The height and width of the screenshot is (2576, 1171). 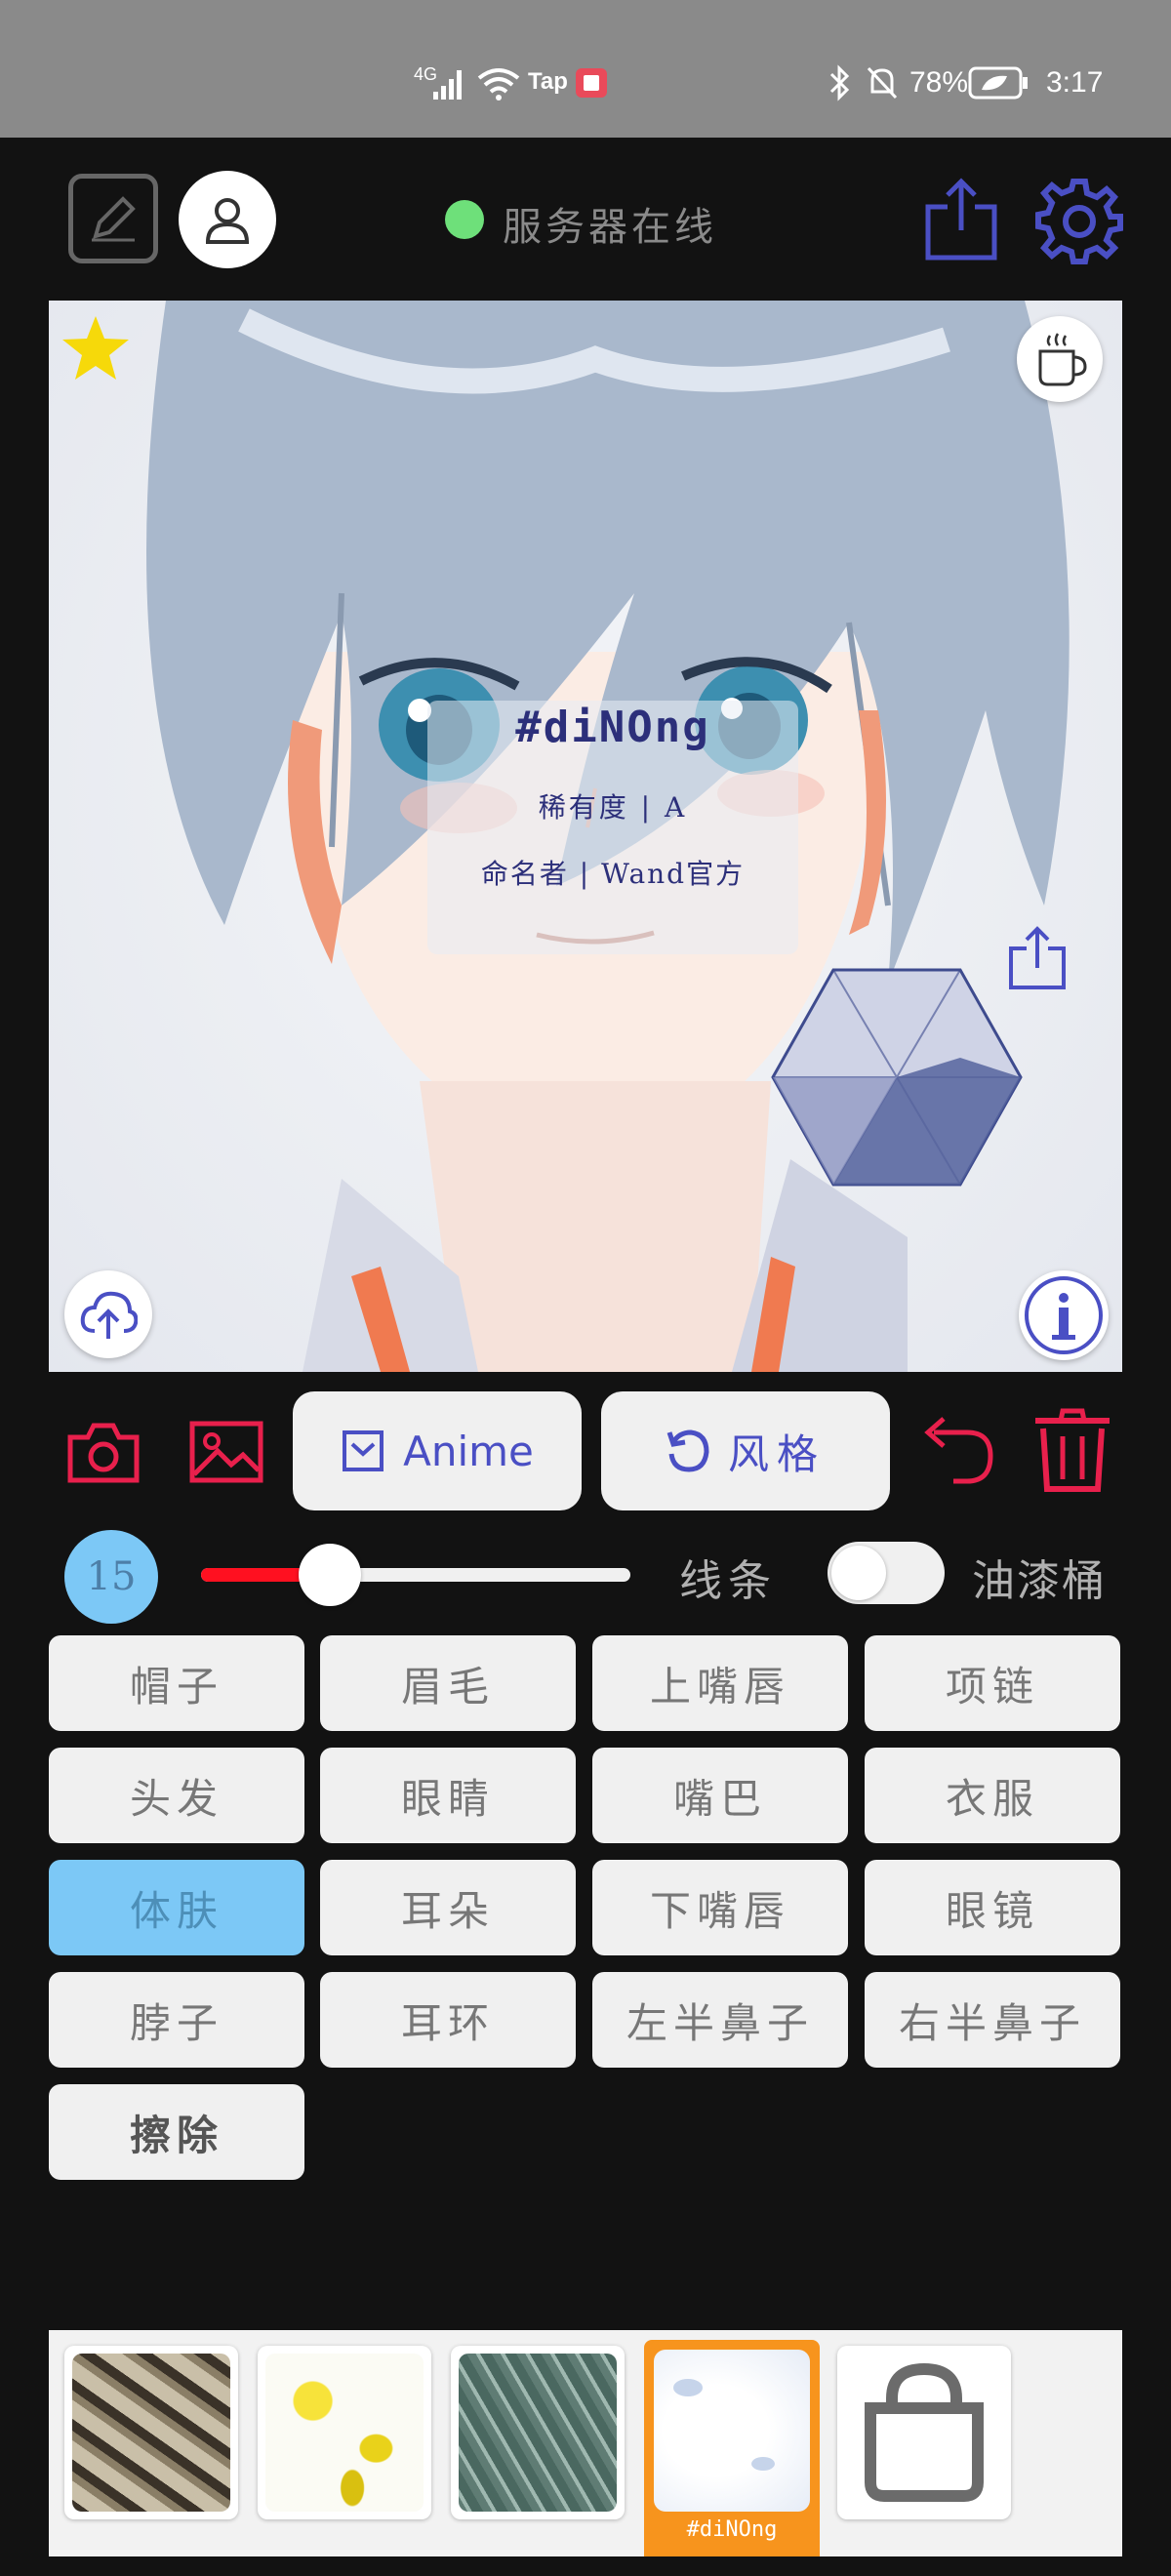 I want to click on style-label: 风格, so click(x=776, y=1453).